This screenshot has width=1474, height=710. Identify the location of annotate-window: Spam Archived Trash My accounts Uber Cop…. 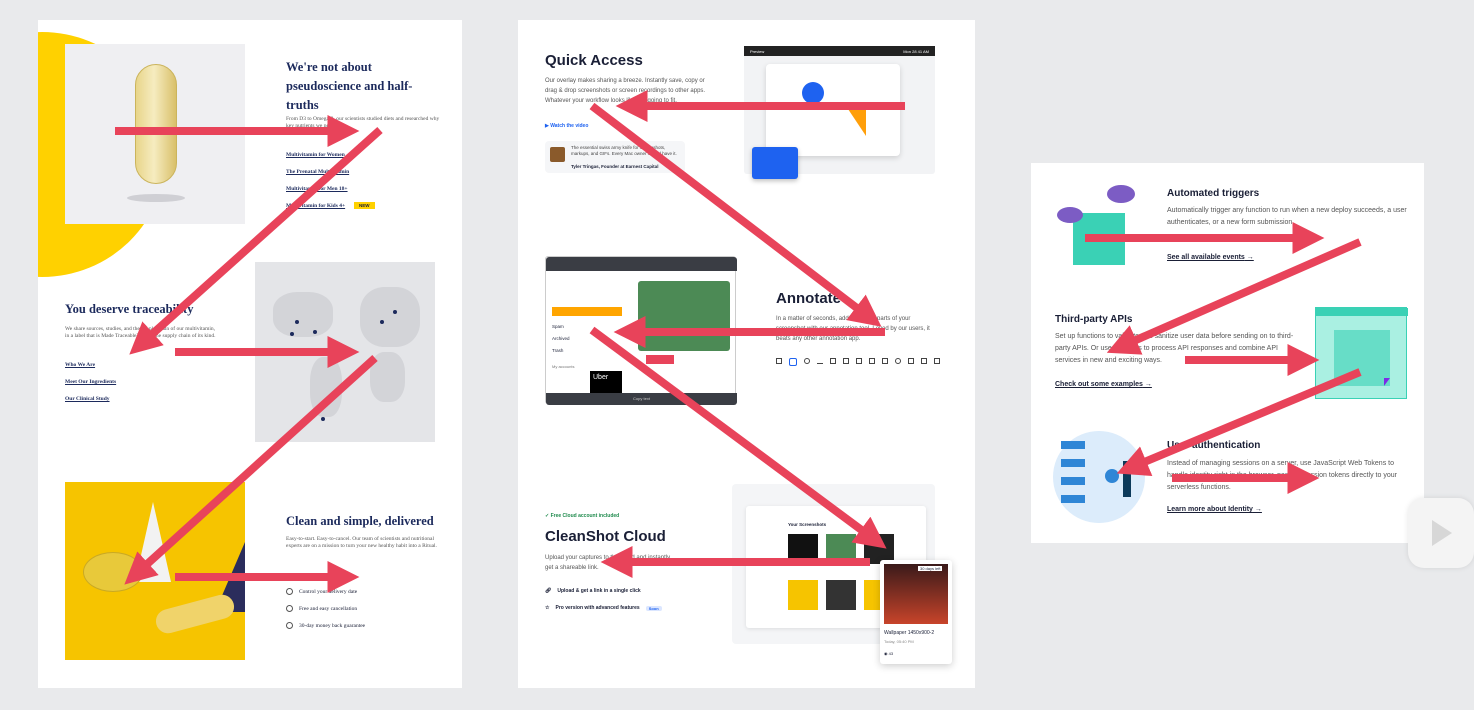
(641, 330).